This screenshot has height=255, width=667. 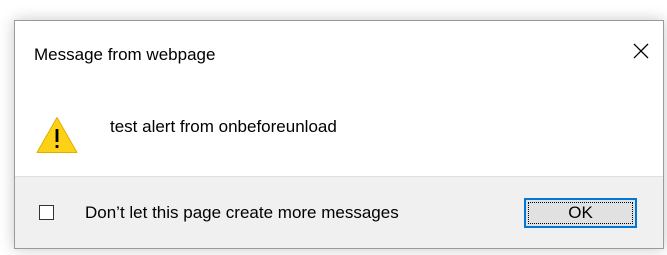 I want to click on suppress-messages-label: Don’t let this page create more messages, so click(x=242, y=213).